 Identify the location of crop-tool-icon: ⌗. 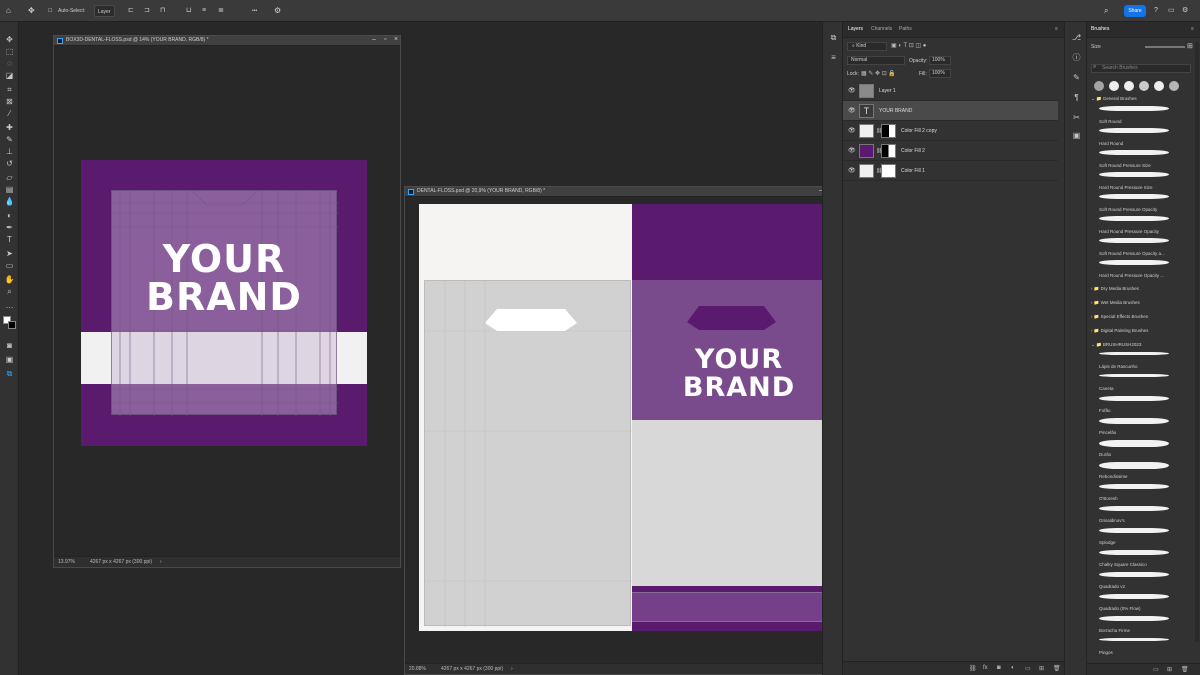
(9, 89).